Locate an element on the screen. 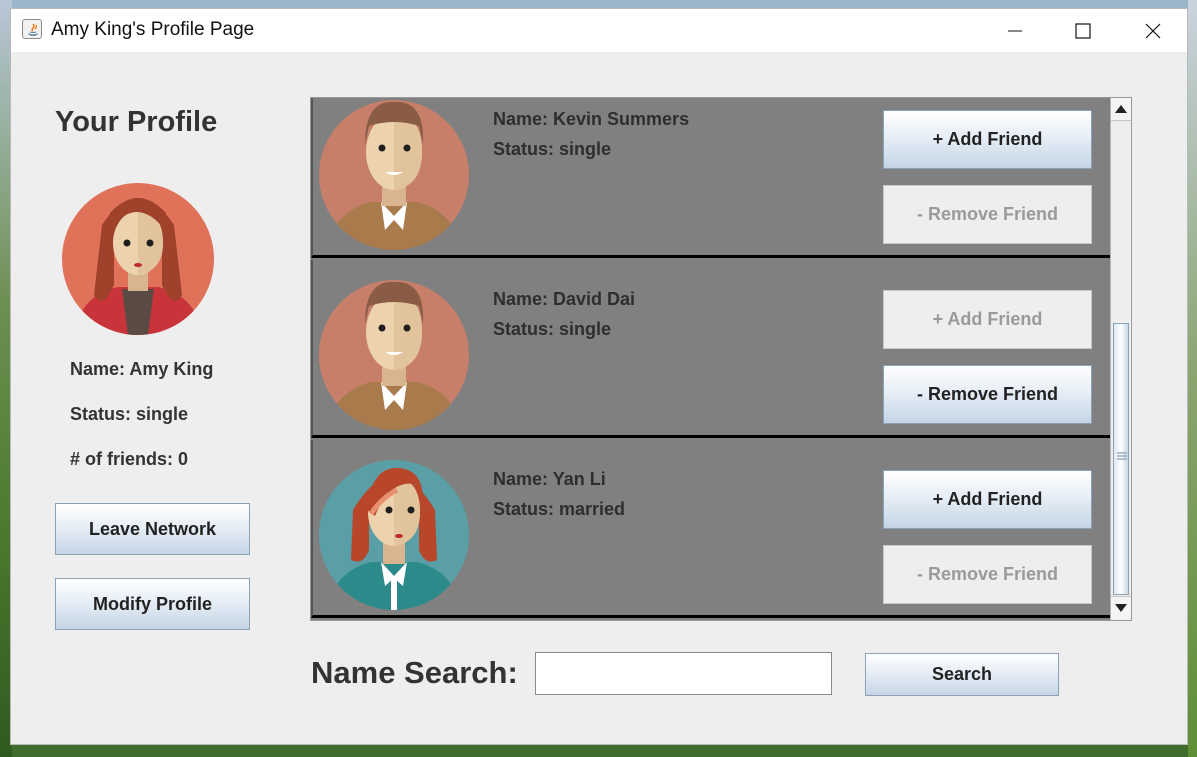  desktop-background-right is located at coordinates (1192, 378).